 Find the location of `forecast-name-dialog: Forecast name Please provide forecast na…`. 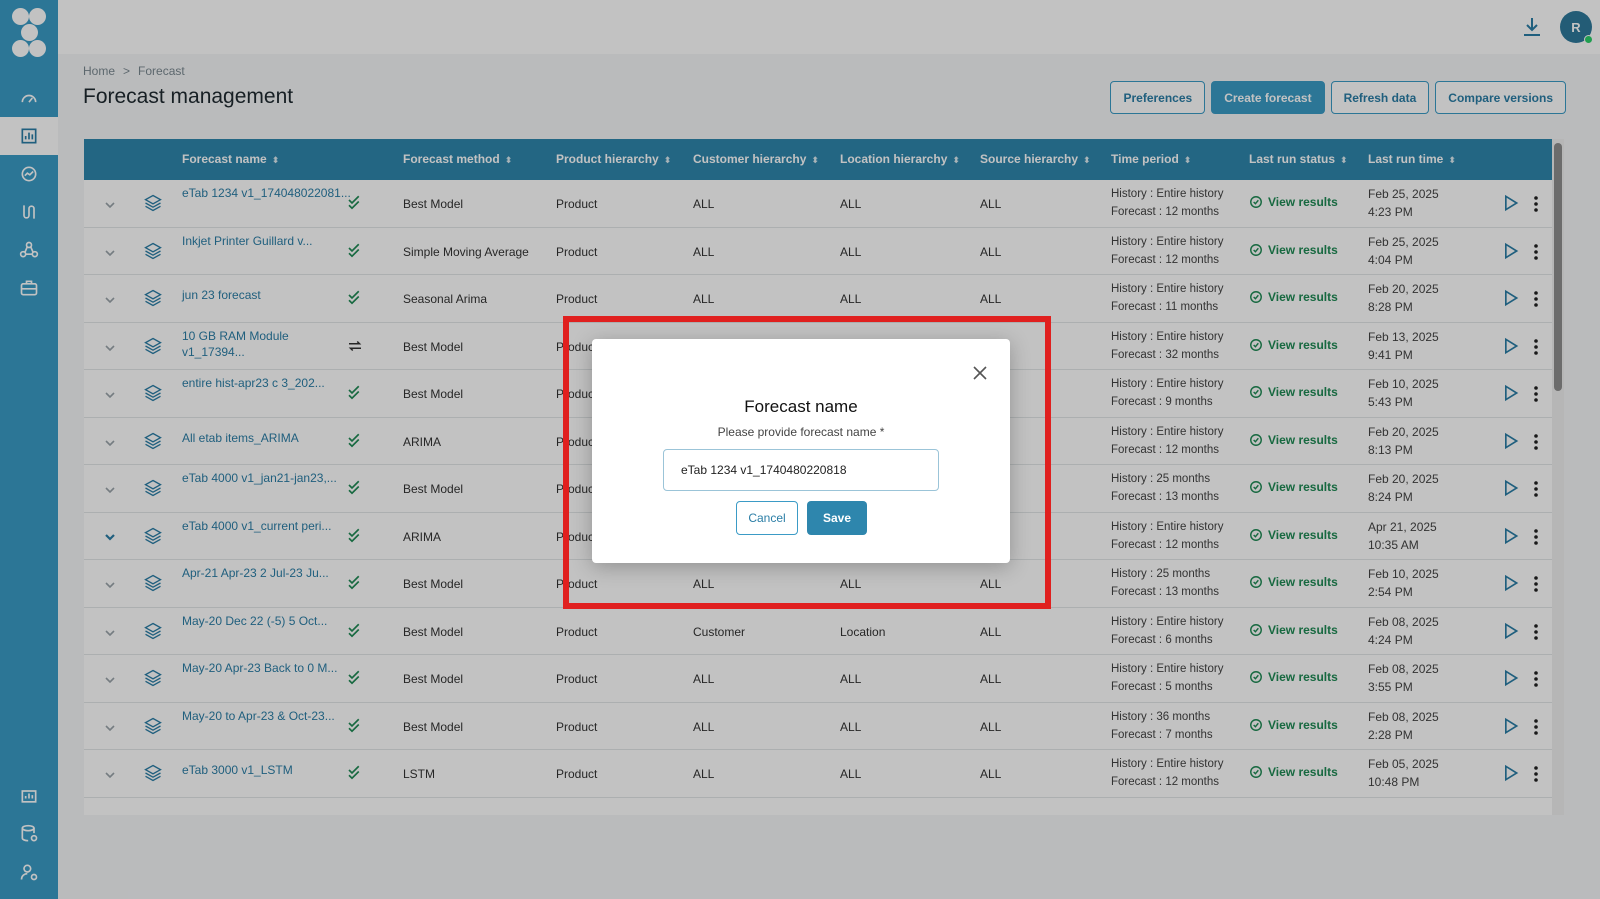

forecast-name-dialog: Forecast name Please provide forecast na… is located at coordinates (801, 451).